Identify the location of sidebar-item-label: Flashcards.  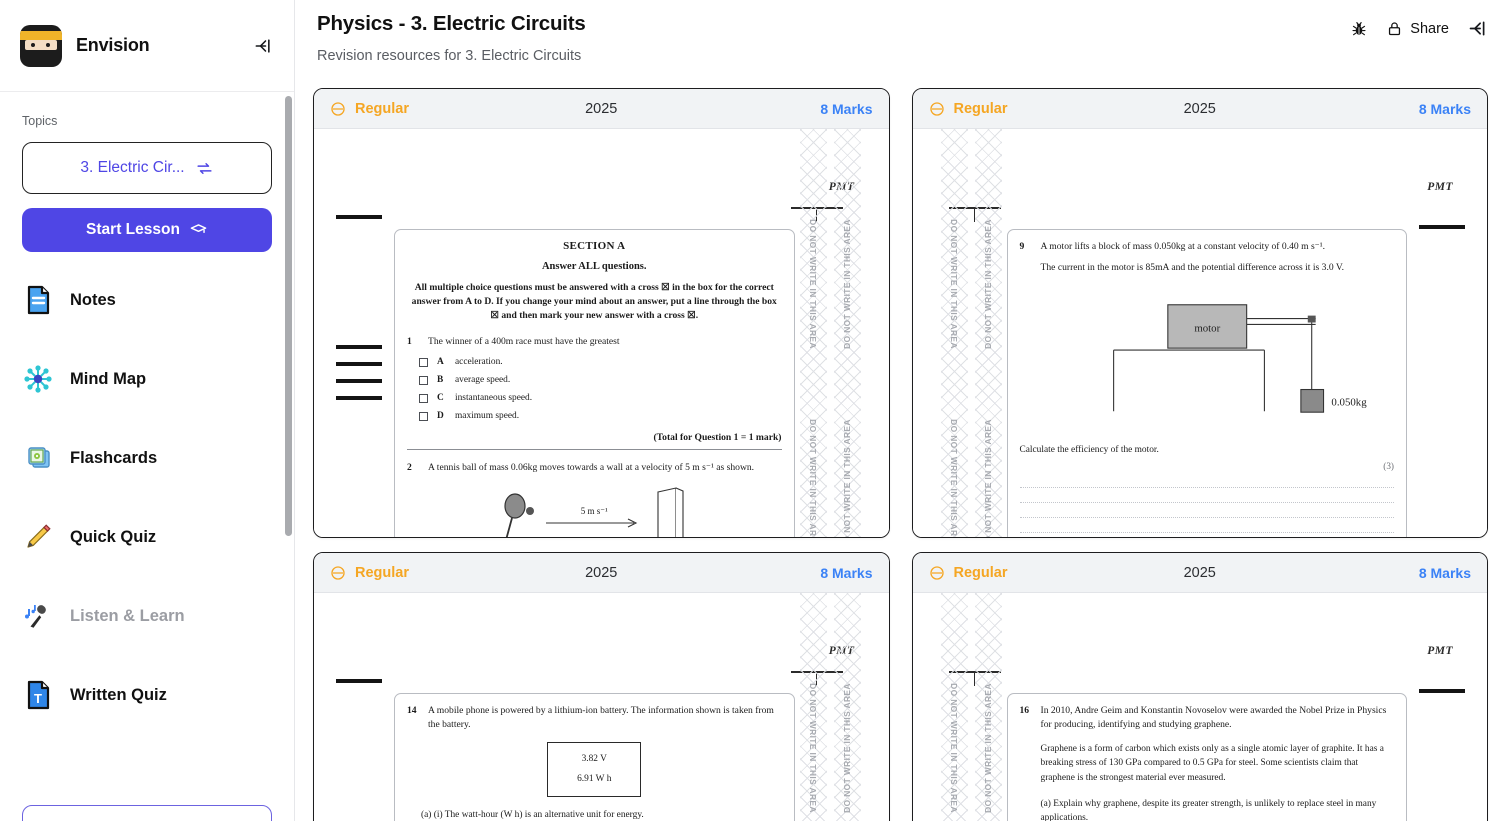
(114, 457).